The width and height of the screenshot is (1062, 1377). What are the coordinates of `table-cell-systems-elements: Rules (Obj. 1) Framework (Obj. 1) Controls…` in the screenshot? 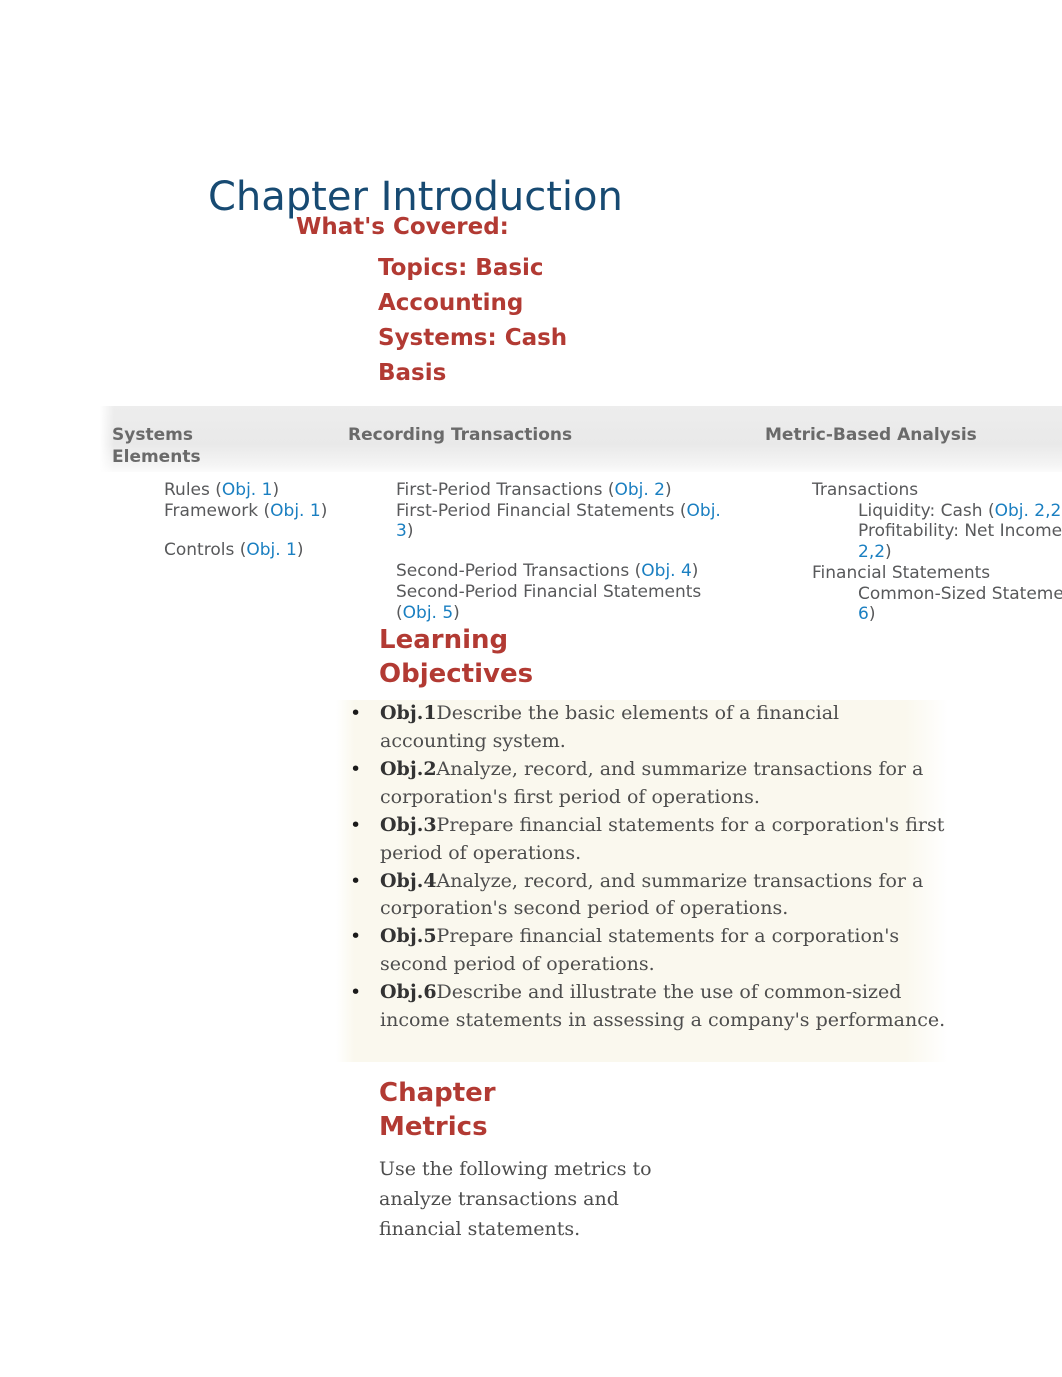 It's located at (216, 520).